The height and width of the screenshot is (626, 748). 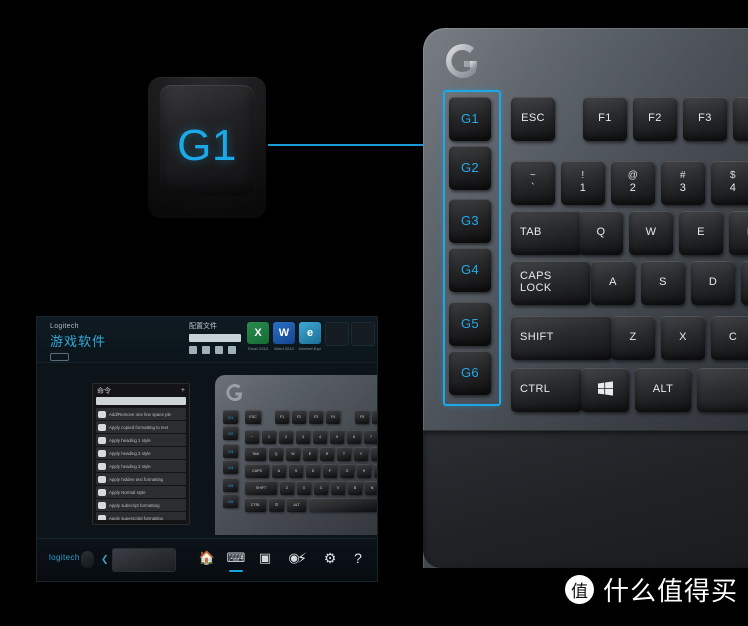 What do you see at coordinates (651, 233) in the screenshot?
I see `key-w: W` at bounding box center [651, 233].